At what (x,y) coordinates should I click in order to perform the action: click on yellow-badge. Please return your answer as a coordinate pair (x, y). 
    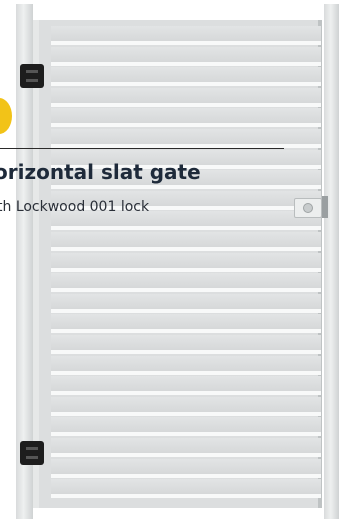
    Looking at the image, I should click on (6, 116).